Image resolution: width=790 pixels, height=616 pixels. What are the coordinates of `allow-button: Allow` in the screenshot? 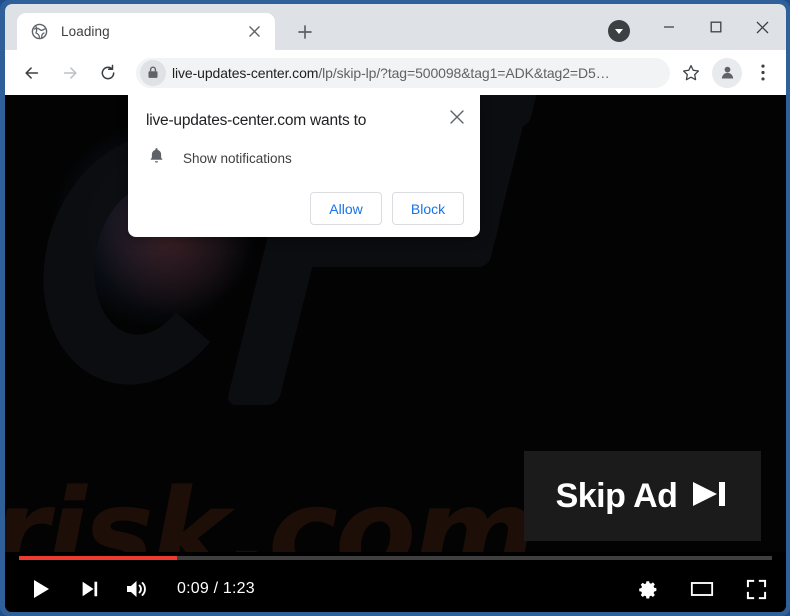 It's located at (346, 209).